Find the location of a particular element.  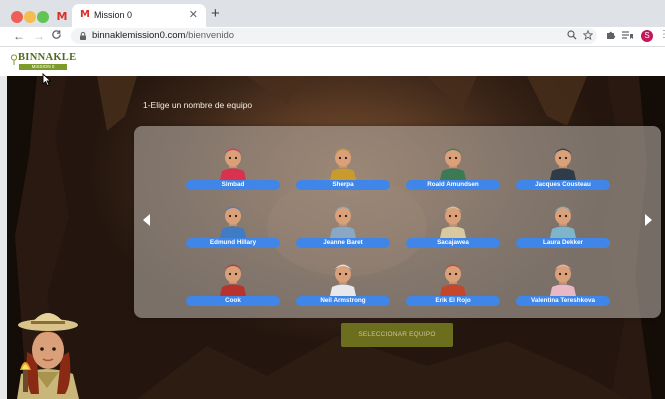

mouse-cursor-icon is located at coordinates (47, 80).